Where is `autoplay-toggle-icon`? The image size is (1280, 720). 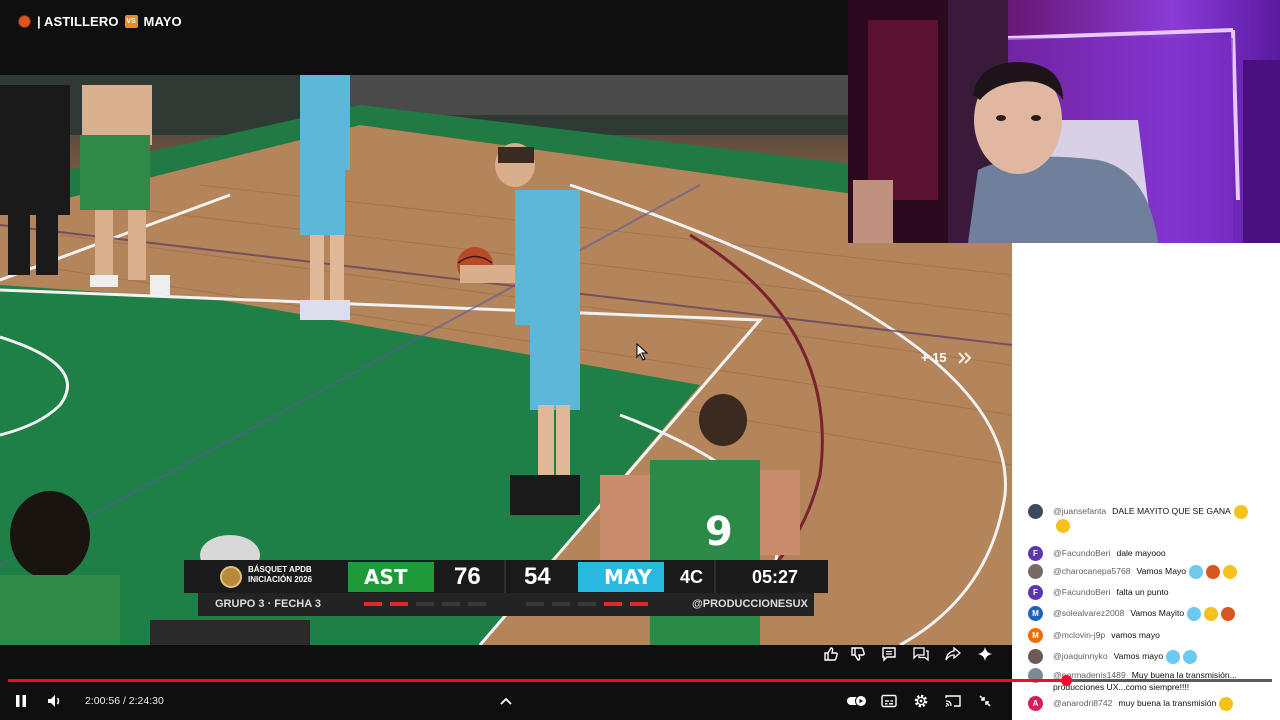
autoplay-toggle-icon is located at coordinates (857, 701).